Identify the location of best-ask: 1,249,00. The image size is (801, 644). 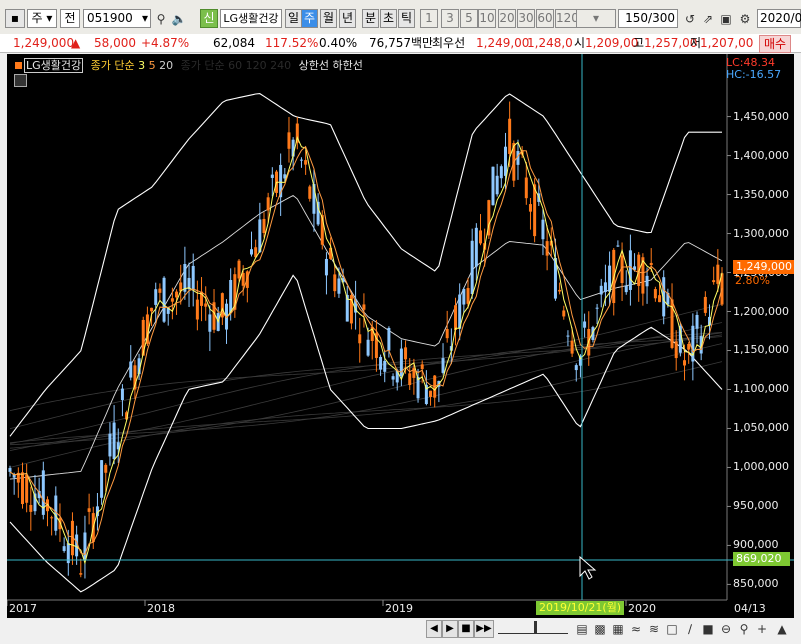
(503, 43).